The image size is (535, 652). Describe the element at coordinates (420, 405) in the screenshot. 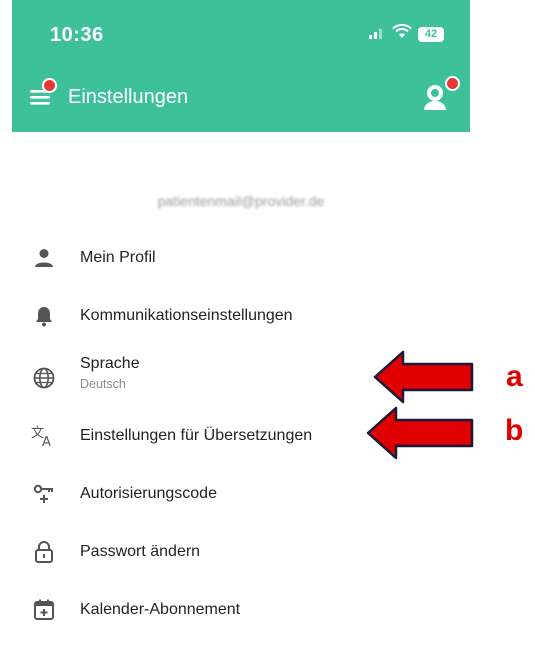

I see `annotation-overlay` at that location.